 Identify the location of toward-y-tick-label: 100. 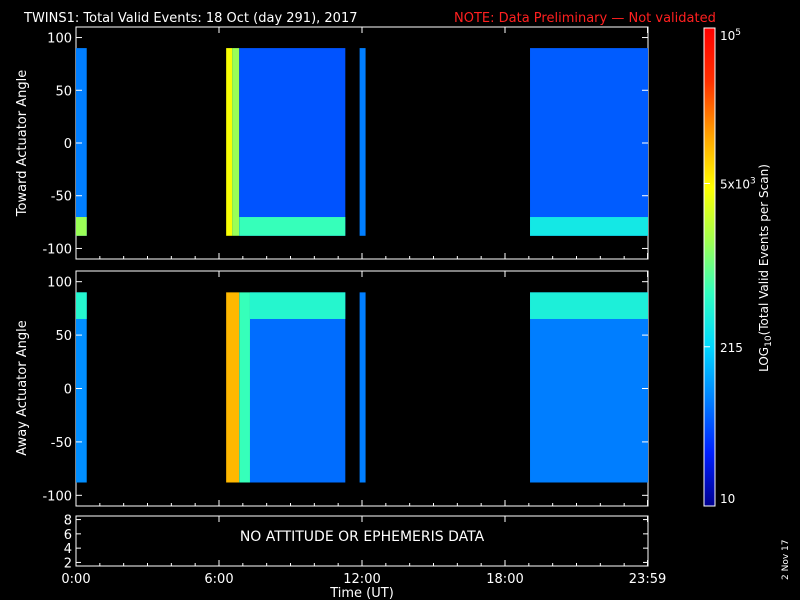
(59, 39).